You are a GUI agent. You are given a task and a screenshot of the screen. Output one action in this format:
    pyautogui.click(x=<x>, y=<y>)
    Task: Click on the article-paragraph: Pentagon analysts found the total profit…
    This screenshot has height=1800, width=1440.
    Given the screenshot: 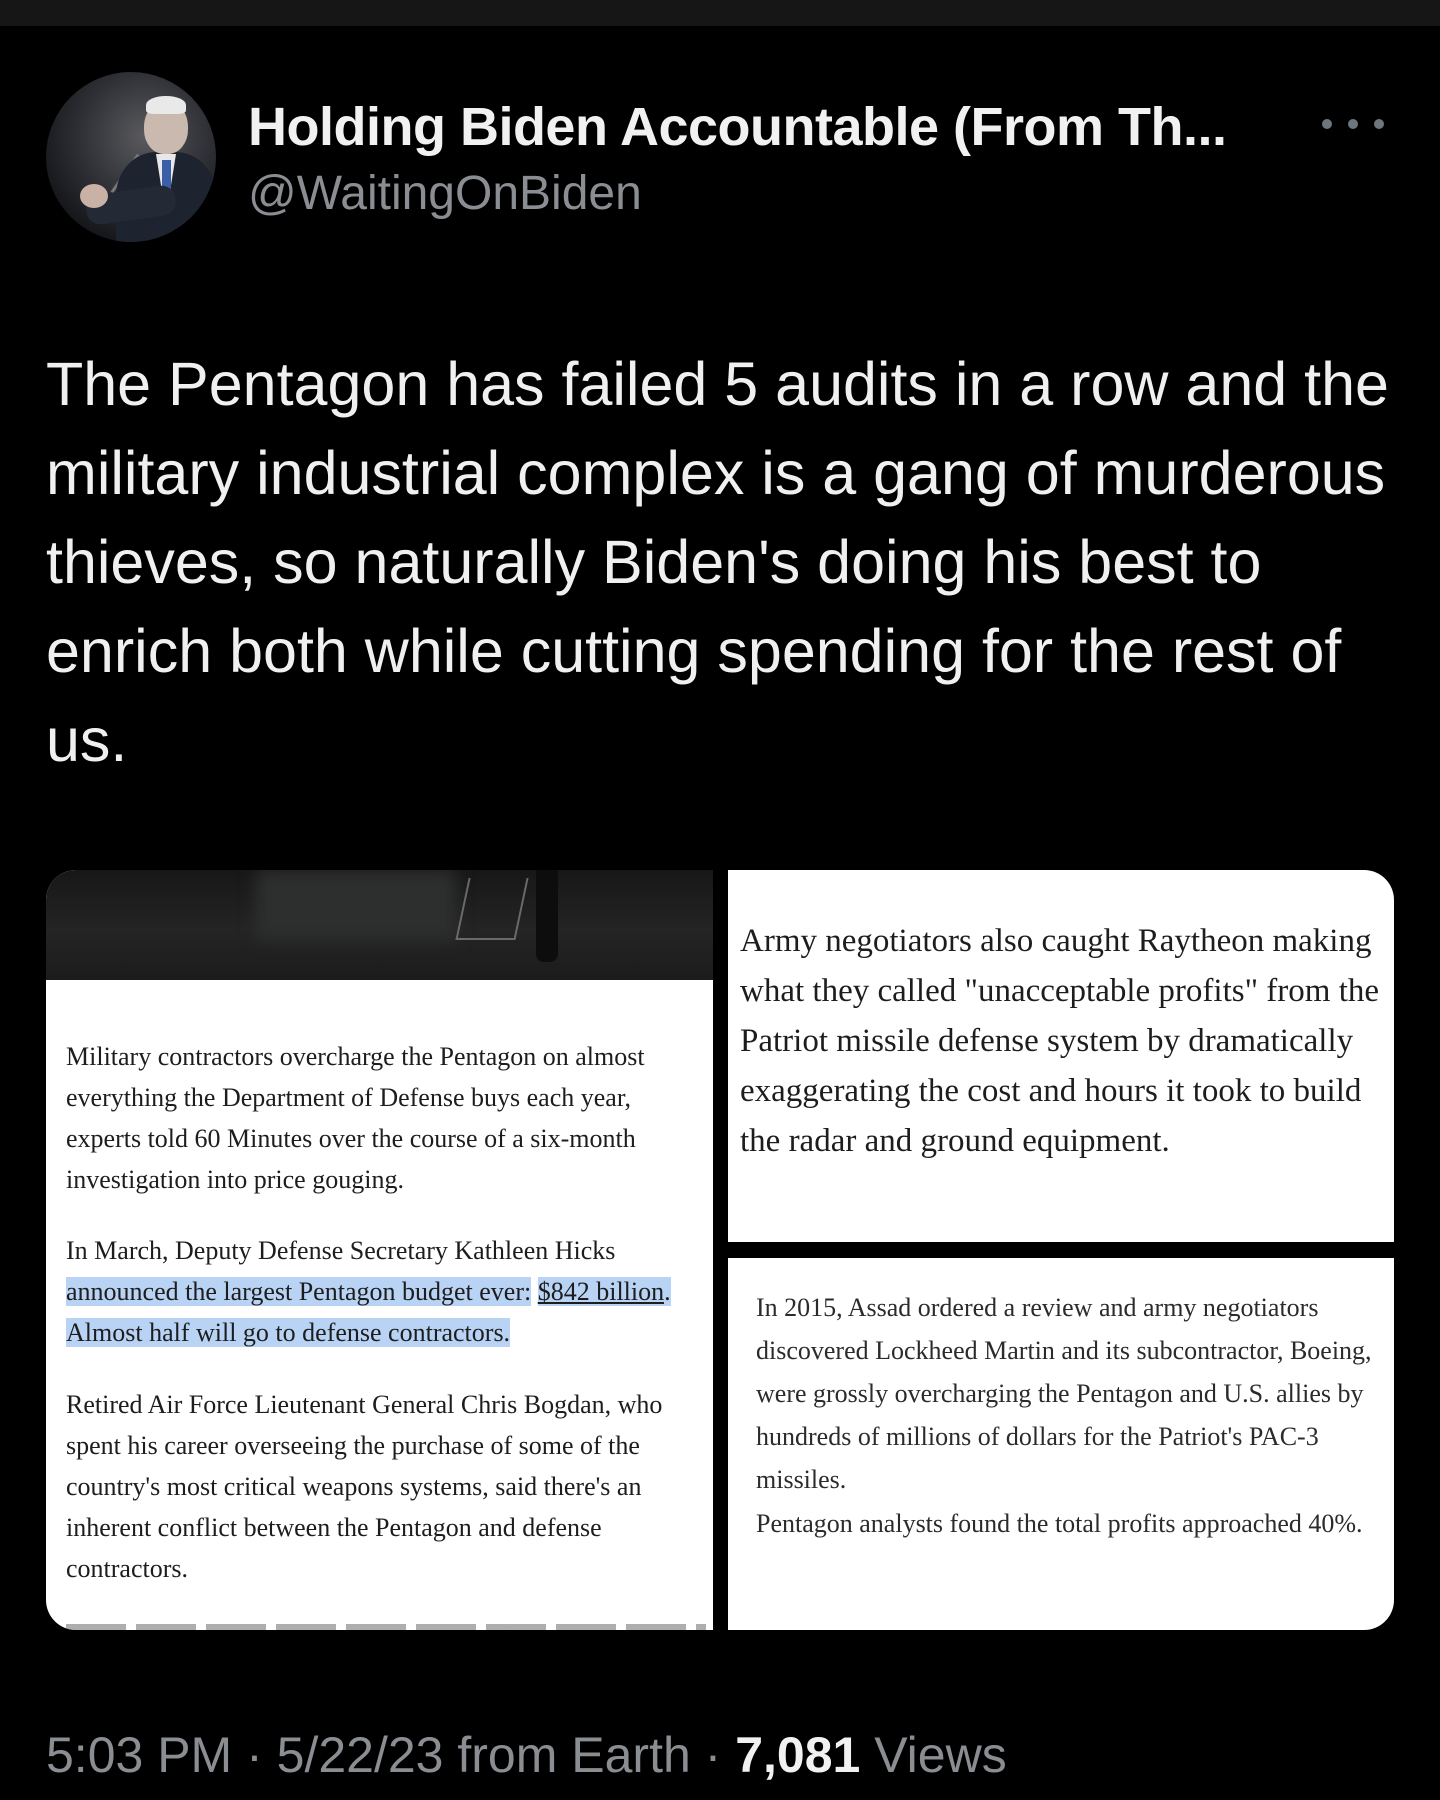 What is the action you would take?
    pyautogui.click(x=1059, y=1523)
    